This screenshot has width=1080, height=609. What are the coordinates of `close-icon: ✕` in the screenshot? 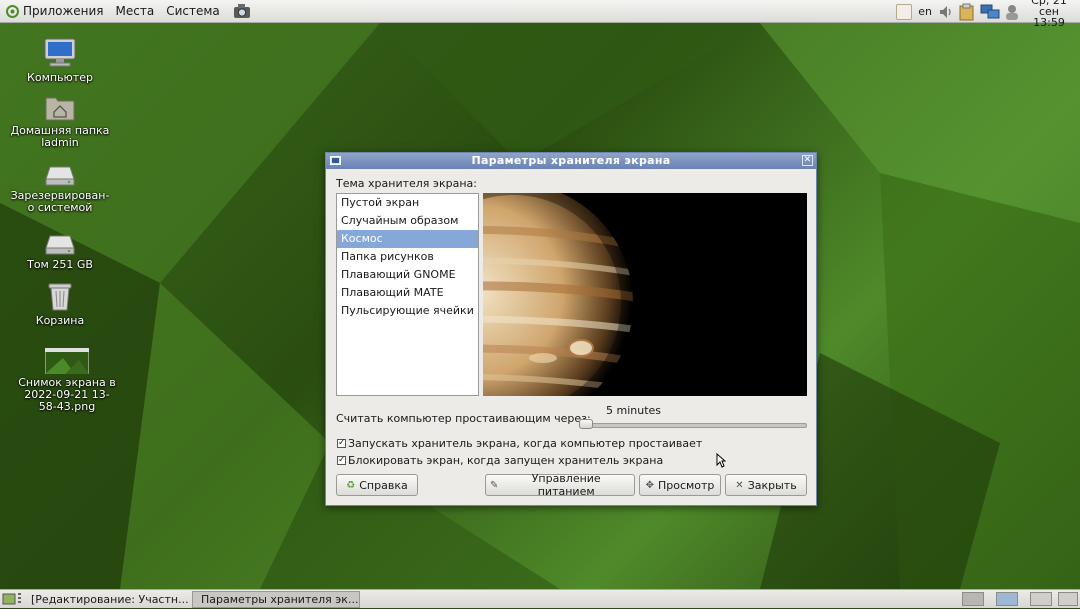 It's located at (807, 160).